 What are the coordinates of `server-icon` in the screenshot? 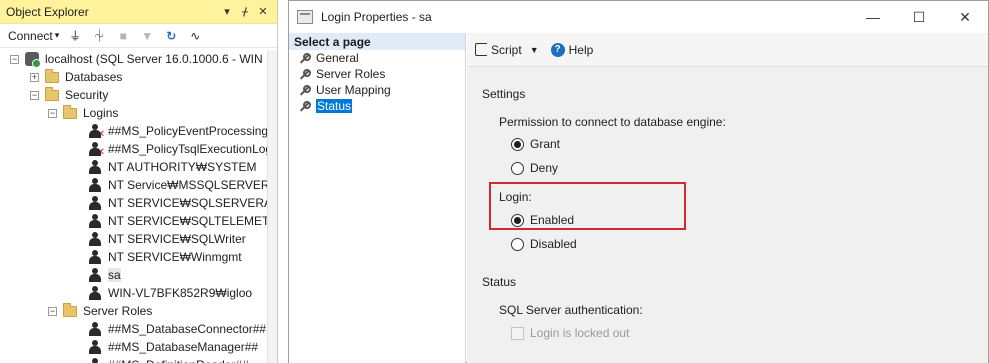 It's located at (33, 60).